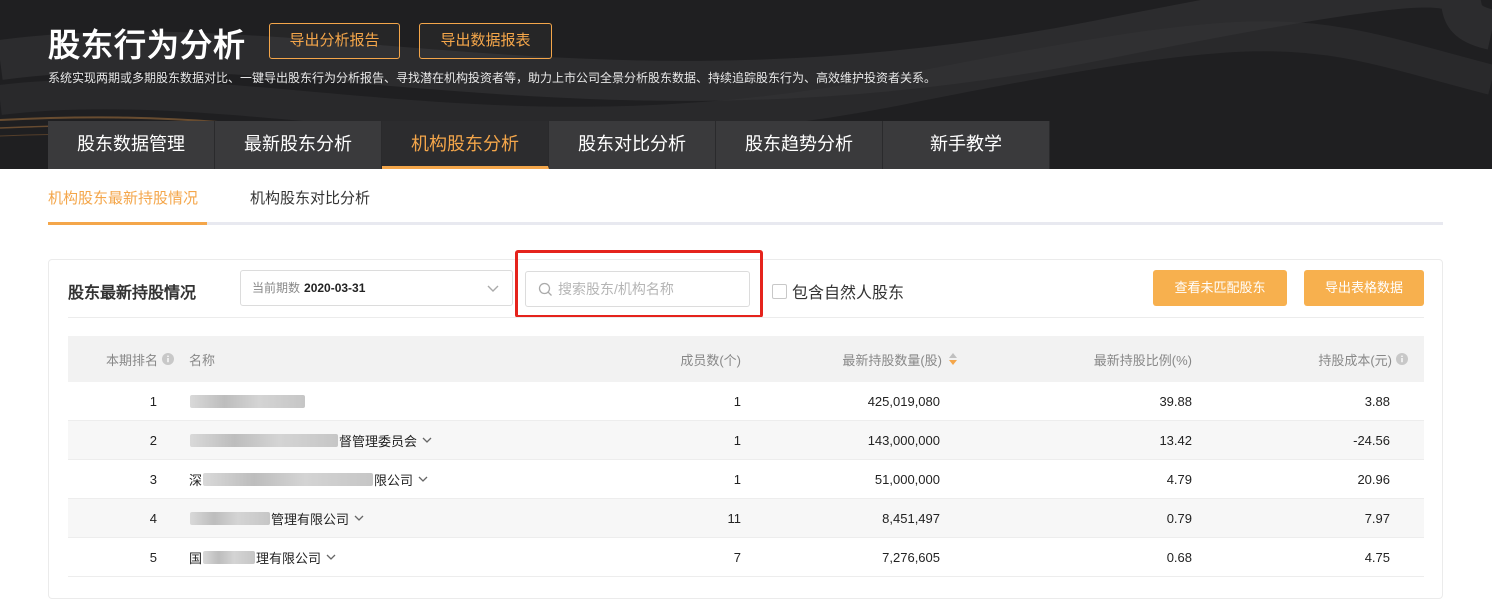 This screenshot has width=1492, height=599. I want to click on search-input-box, so click(637, 289).